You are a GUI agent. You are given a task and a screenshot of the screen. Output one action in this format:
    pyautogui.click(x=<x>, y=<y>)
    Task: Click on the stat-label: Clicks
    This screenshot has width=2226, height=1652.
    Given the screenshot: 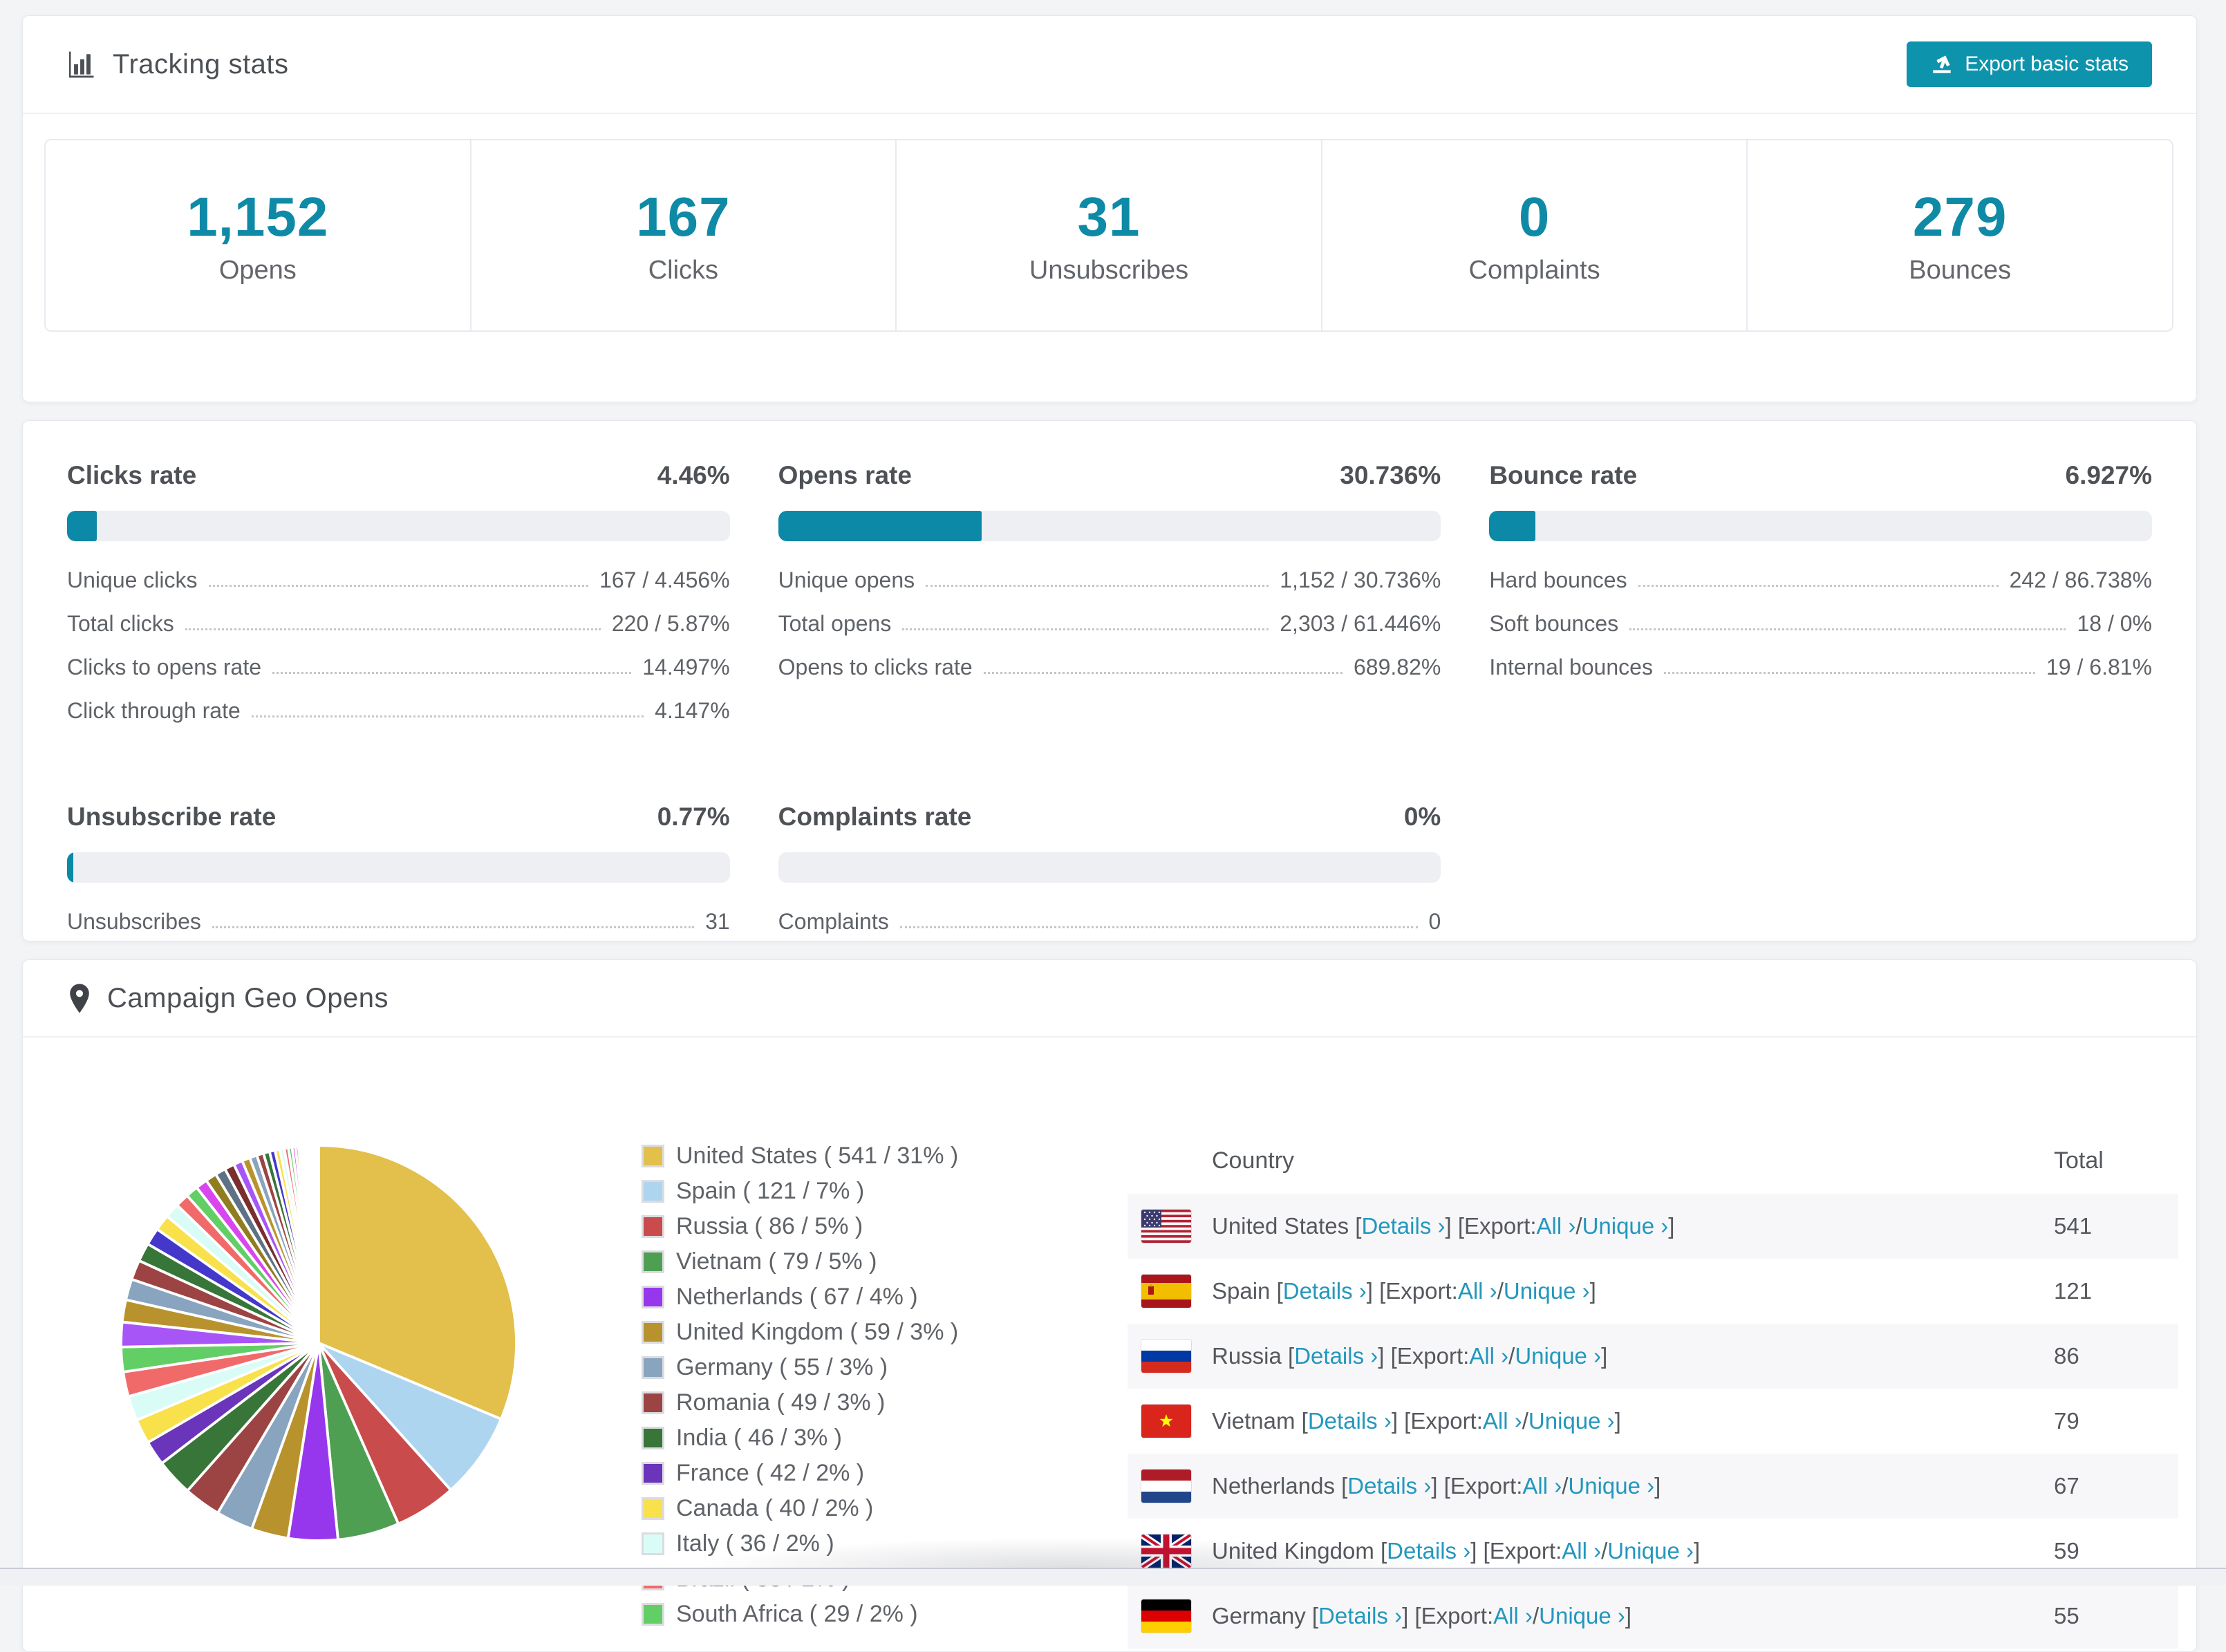 What is the action you would take?
    pyautogui.click(x=683, y=270)
    